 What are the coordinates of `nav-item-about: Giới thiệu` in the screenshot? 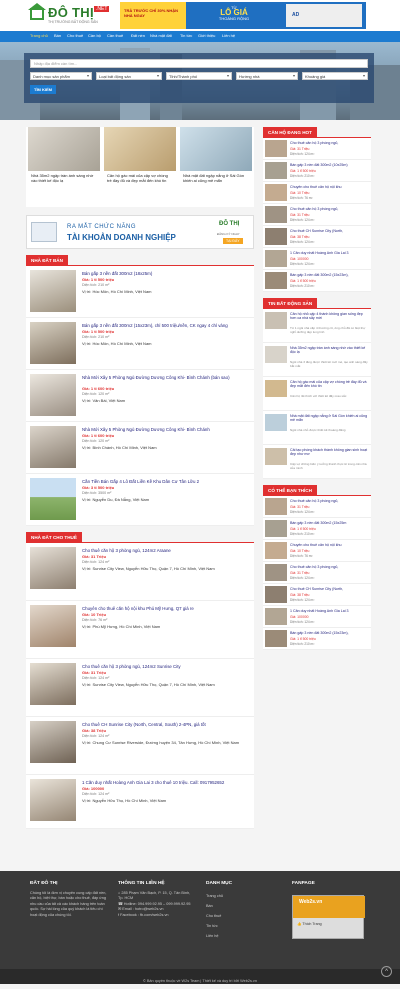 It's located at (206, 35).